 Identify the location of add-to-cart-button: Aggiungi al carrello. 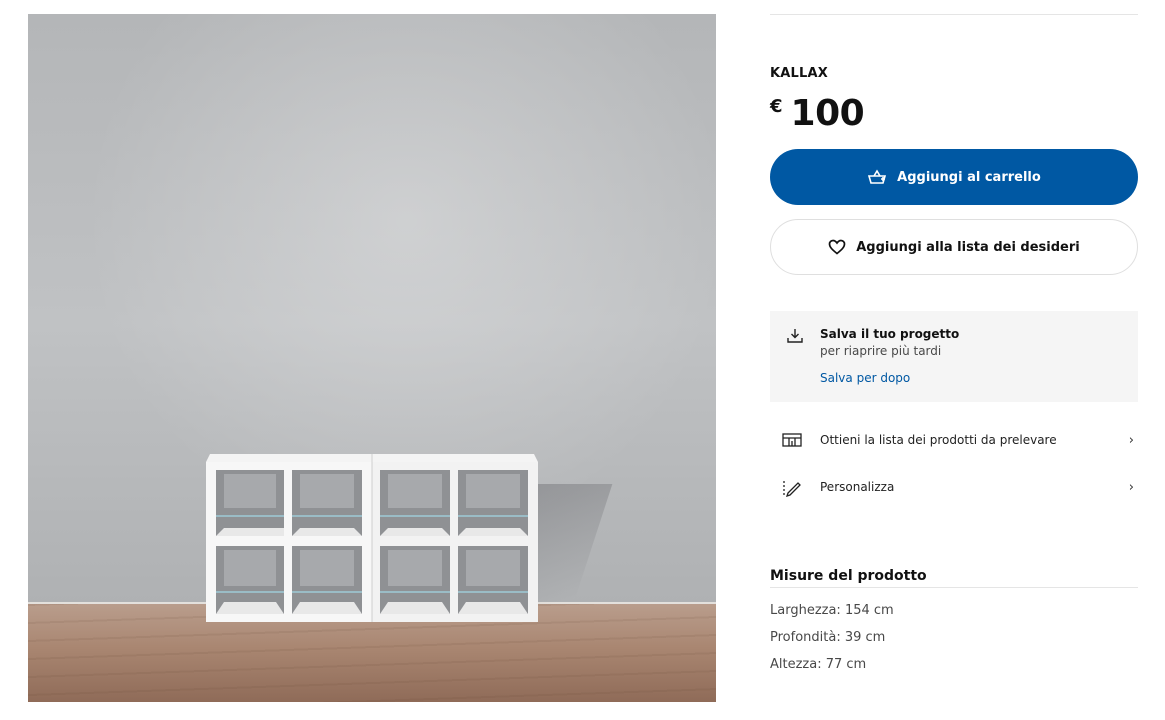
(954, 177).